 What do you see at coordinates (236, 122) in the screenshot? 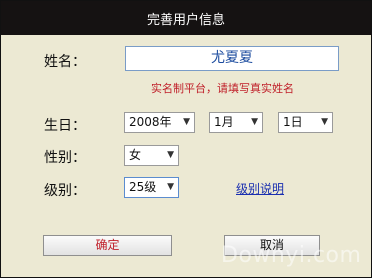
I see `month-select: 1月 ▼` at bounding box center [236, 122].